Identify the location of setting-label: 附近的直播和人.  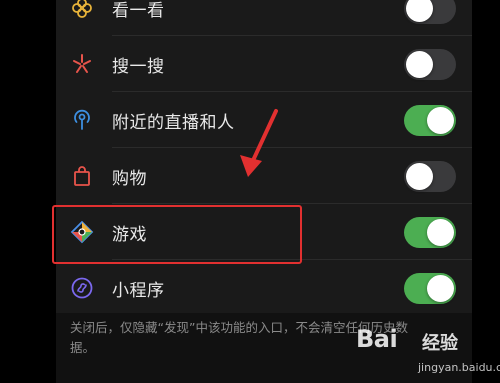
(173, 122).